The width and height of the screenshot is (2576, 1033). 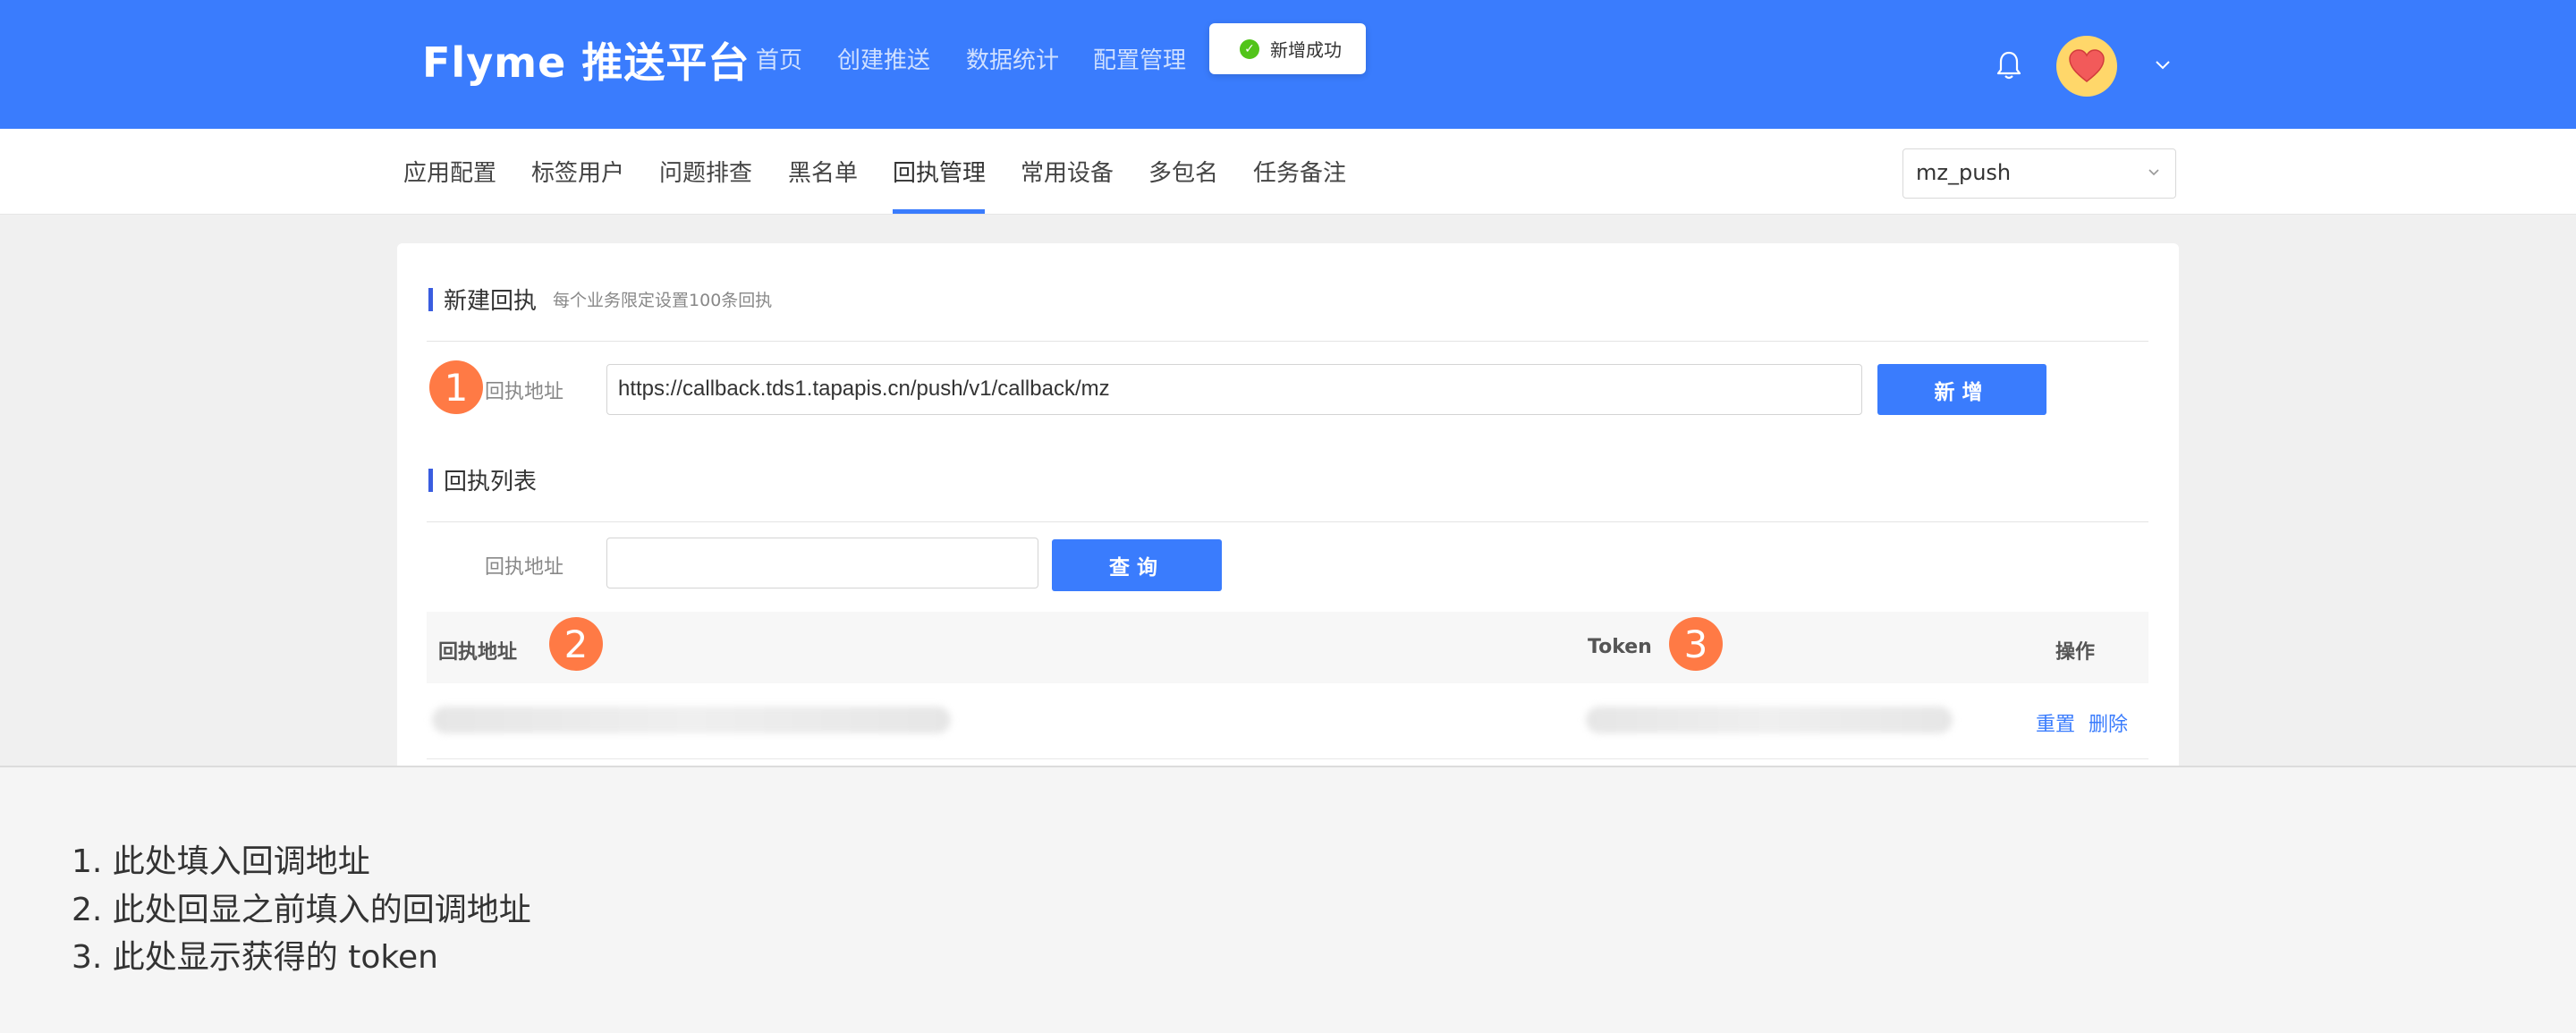 What do you see at coordinates (823, 174) in the screenshot?
I see `tab-blacklist: 黑名单` at bounding box center [823, 174].